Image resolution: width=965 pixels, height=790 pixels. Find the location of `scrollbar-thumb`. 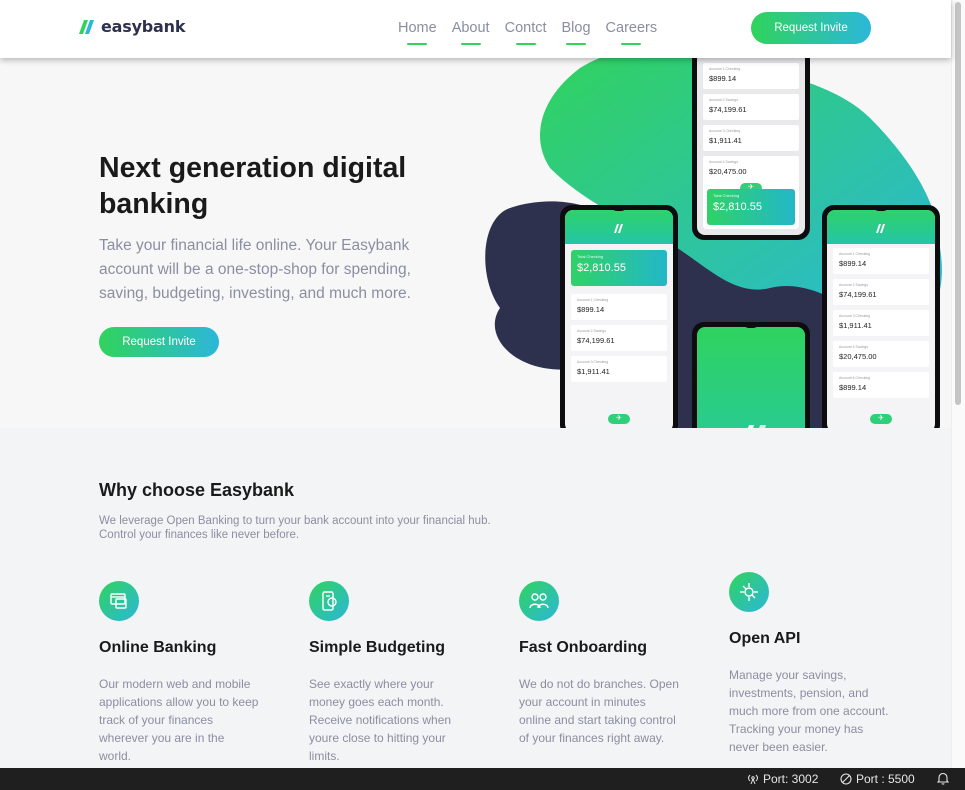

scrollbar-thumb is located at coordinates (958, 203).